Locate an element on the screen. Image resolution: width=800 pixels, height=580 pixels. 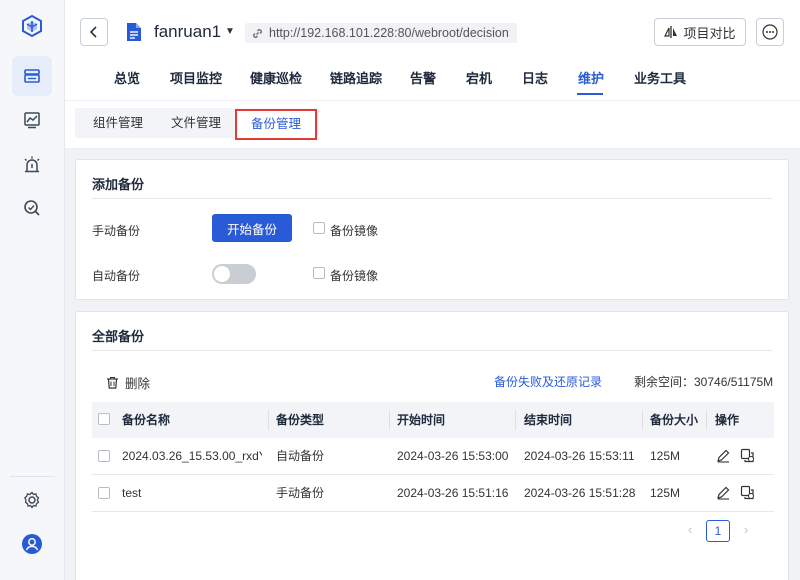
mirror-checkbox-auto is located at coordinates (319, 273).